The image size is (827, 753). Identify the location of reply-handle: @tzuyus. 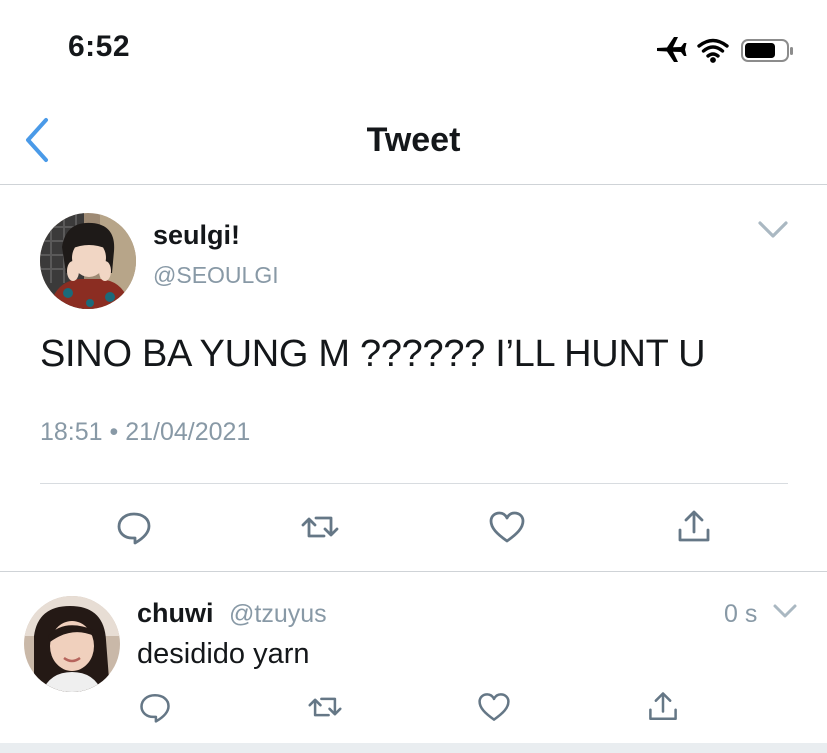
(278, 614).